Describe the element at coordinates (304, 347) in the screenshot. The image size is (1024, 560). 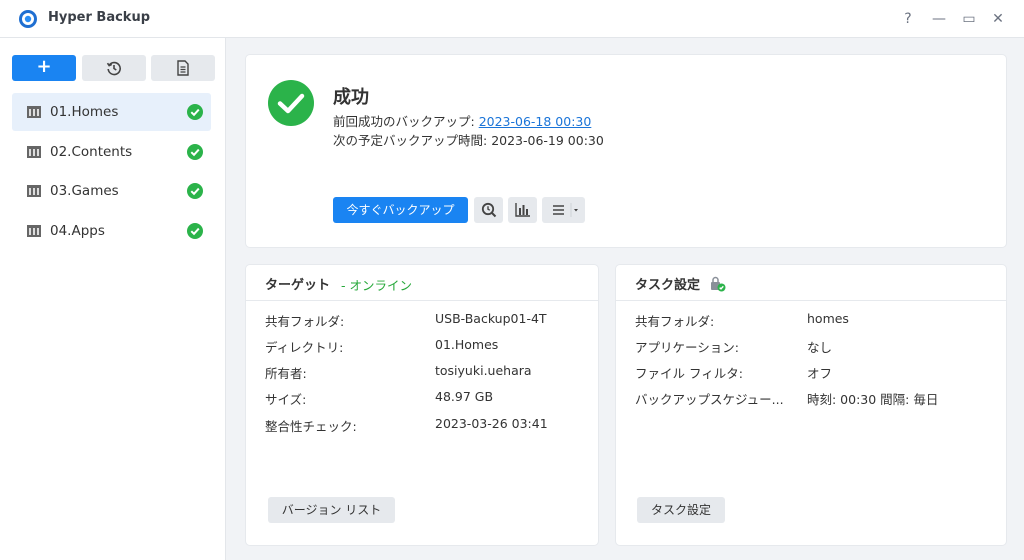
I see `target-key: ディレクトリ:` at that location.